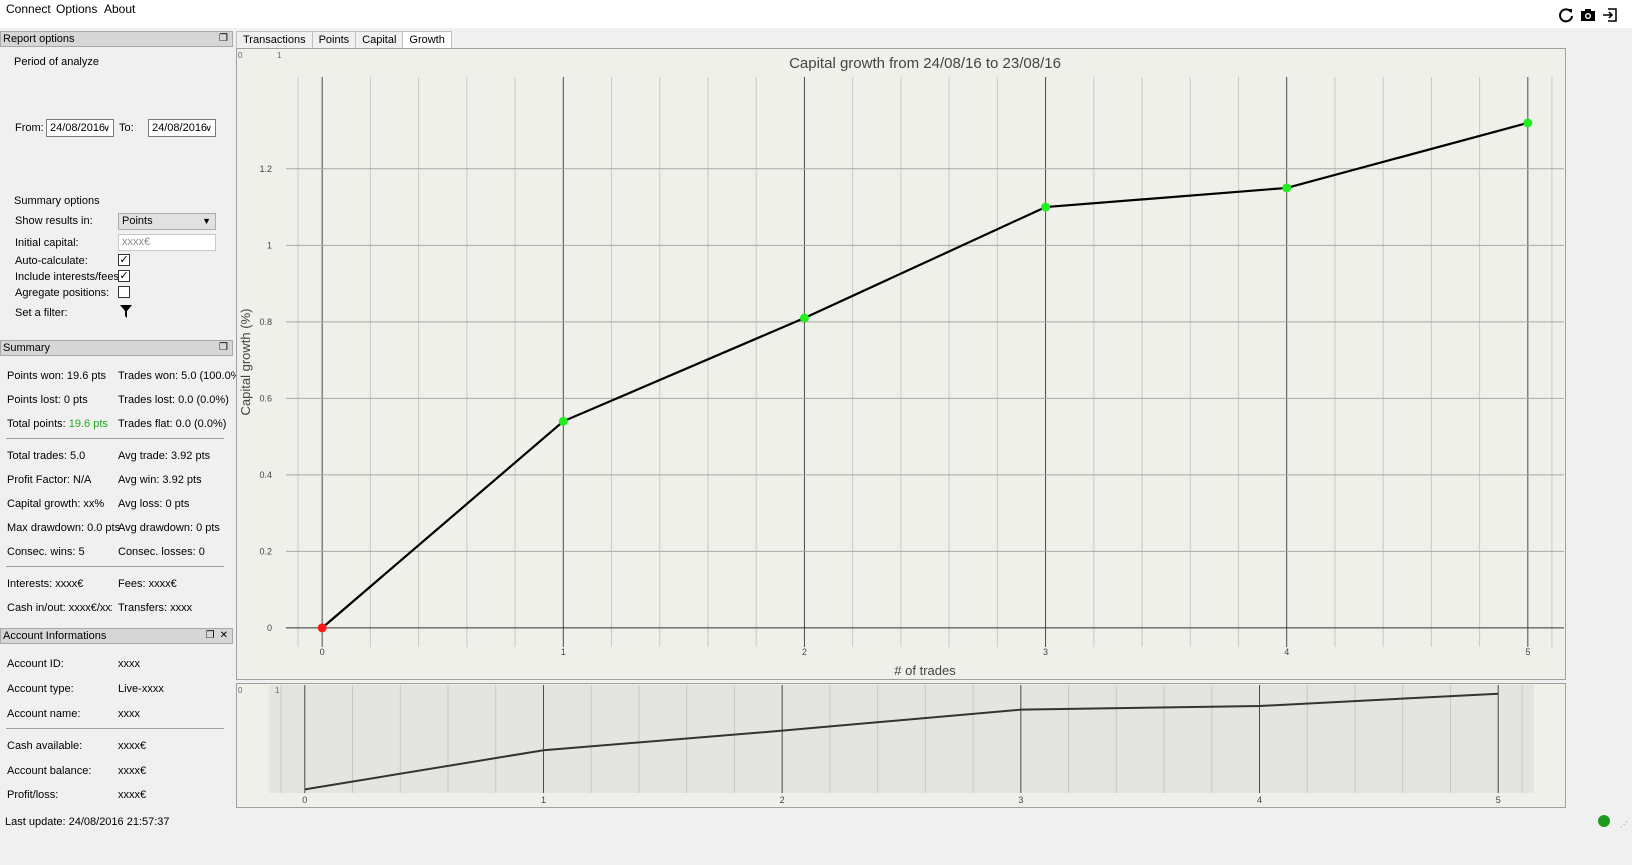  Describe the element at coordinates (76, 9) in the screenshot. I see `menu-options: Options` at that location.